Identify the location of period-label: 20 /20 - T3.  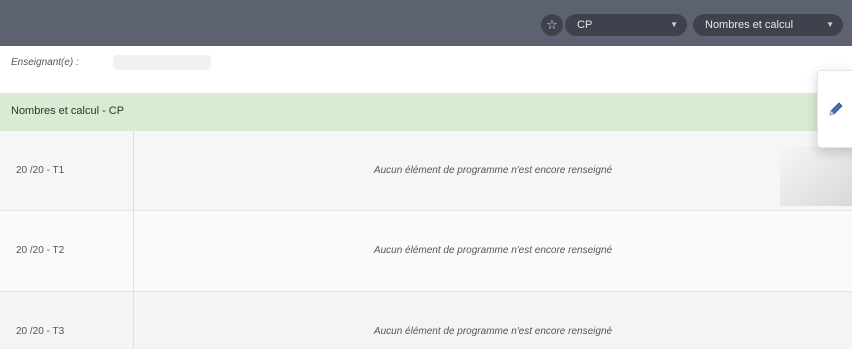
(40, 331).